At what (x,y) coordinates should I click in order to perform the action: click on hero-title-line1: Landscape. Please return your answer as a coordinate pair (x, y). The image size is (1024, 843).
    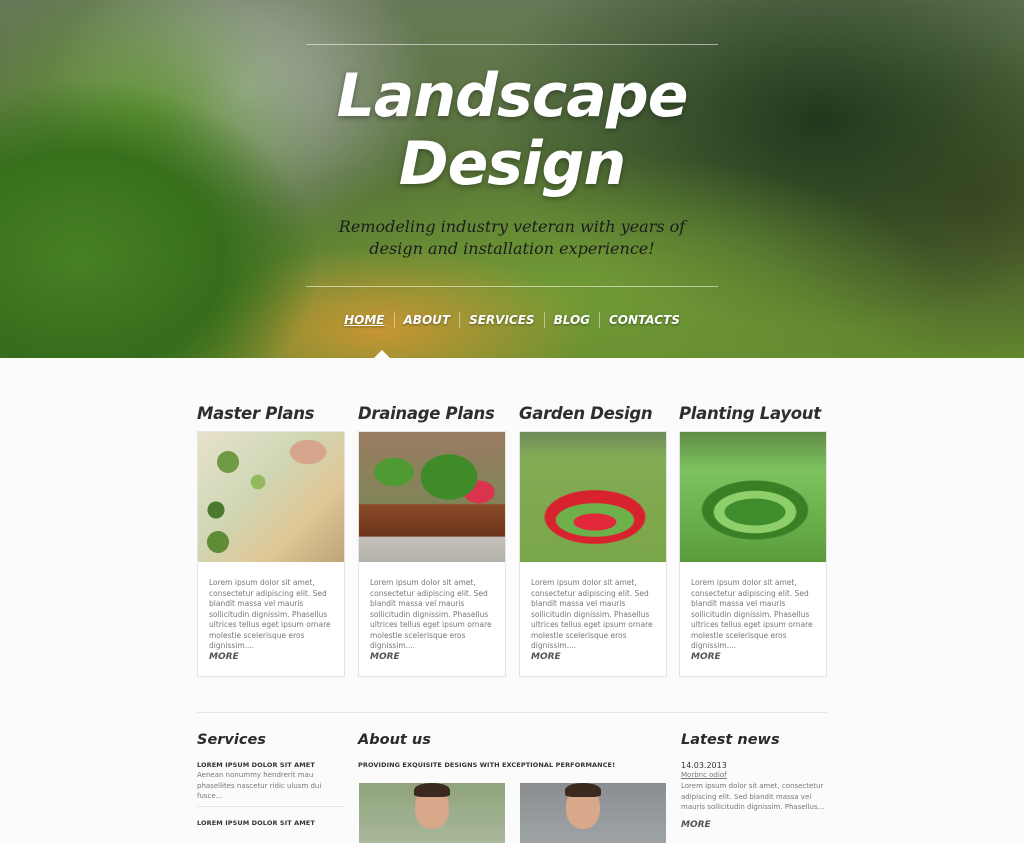
    Looking at the image, I should click on (512, 96).